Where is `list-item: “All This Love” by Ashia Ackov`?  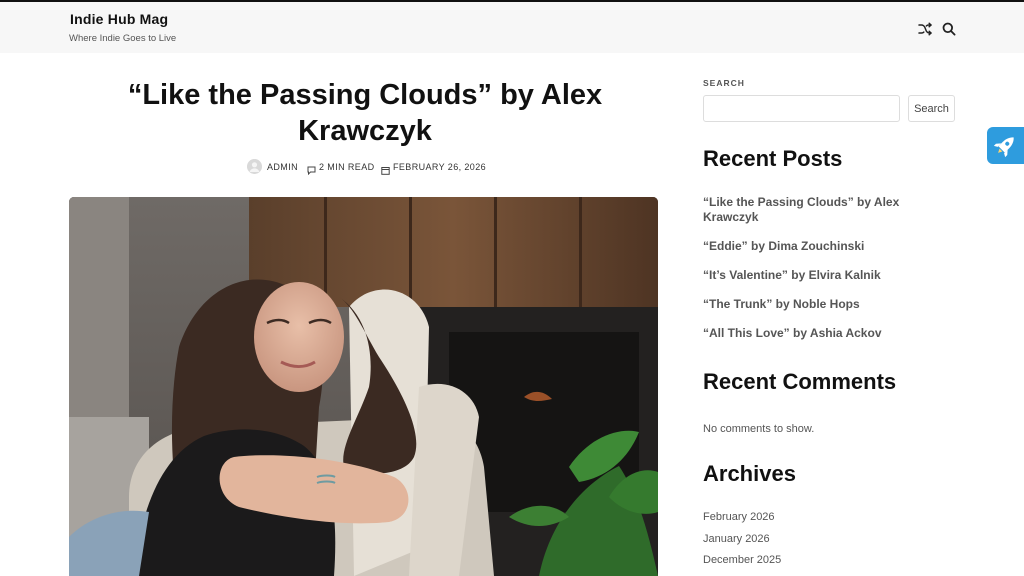
list-item: “All This Love” by Ashia Ackov is located at coordinates (815, 340).